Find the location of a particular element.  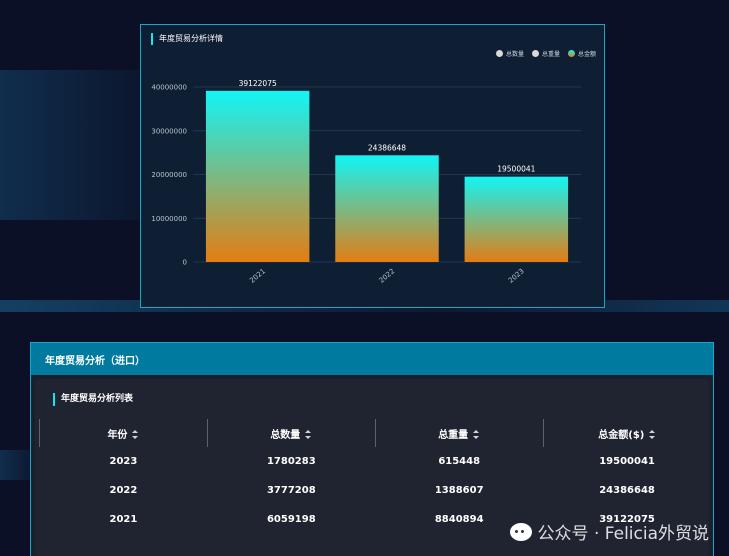

x-tick-label: 2022 is located at coordinates (387, 276).